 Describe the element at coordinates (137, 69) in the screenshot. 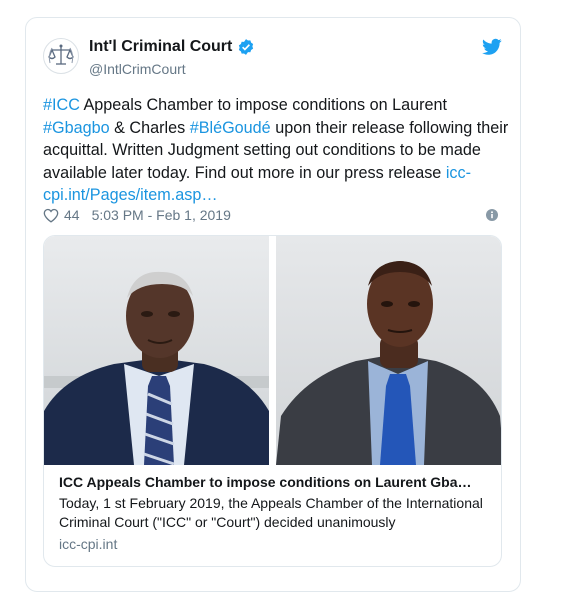

I see `account-handle: @IntlCrimCourt` at that location.